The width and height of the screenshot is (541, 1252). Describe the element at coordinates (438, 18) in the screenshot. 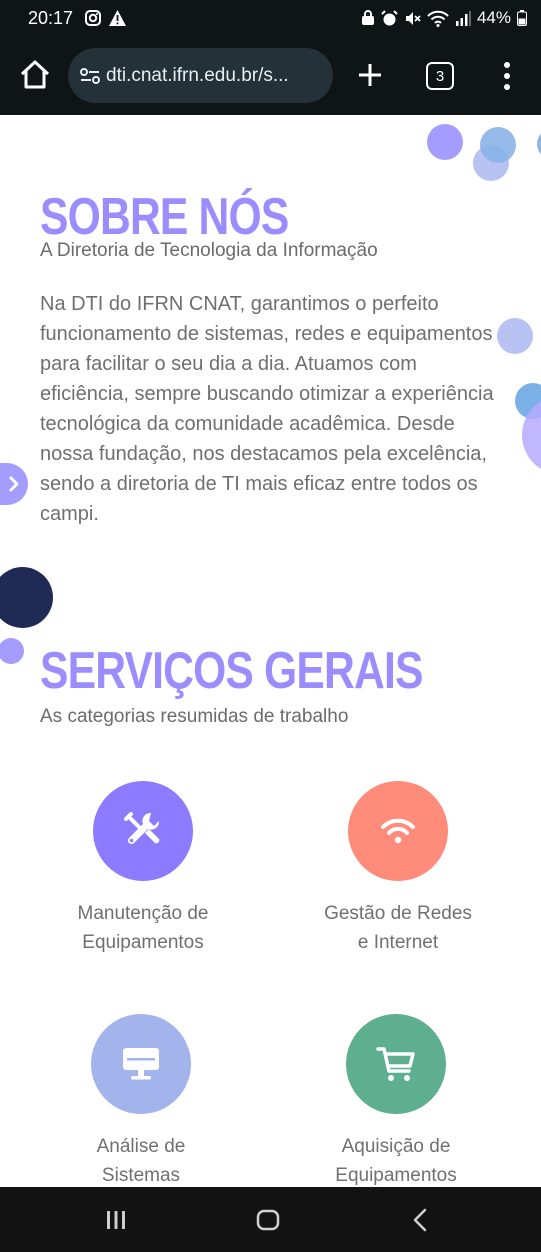

I see `wifi-status-icon` at that location.